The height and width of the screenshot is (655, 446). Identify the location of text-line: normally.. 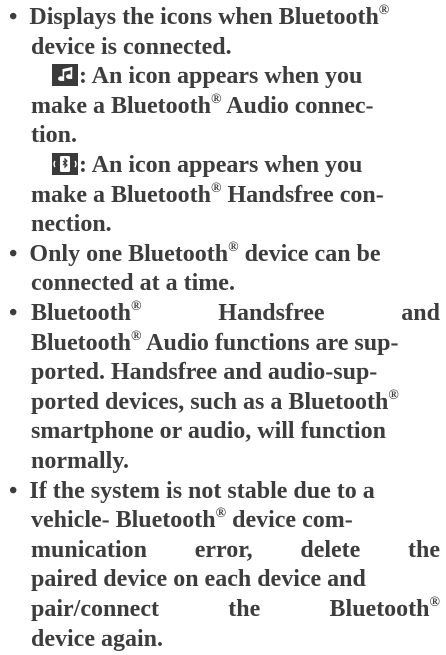
(80, 461).